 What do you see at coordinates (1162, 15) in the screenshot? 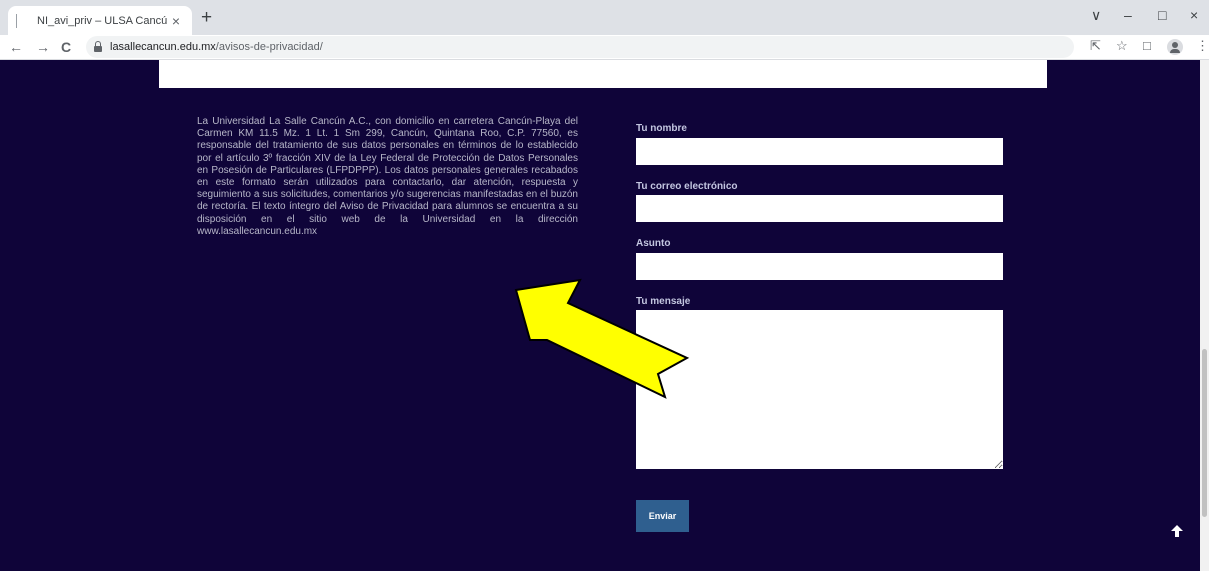
I see `restore-icon: □` at bounding box center [1162, 15].